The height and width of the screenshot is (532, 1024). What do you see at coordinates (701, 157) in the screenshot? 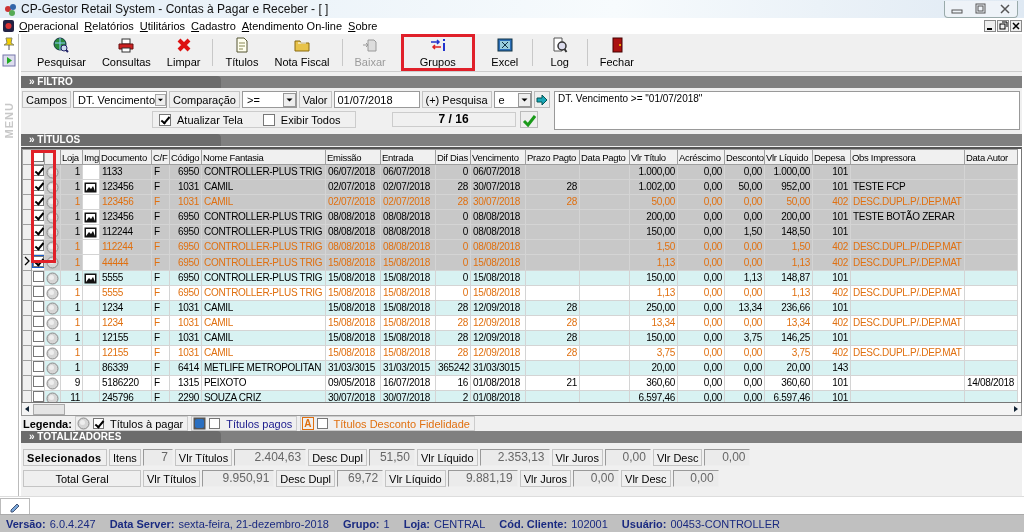
I see `column-header: Acréscimo` at bounding box center [701, 157].